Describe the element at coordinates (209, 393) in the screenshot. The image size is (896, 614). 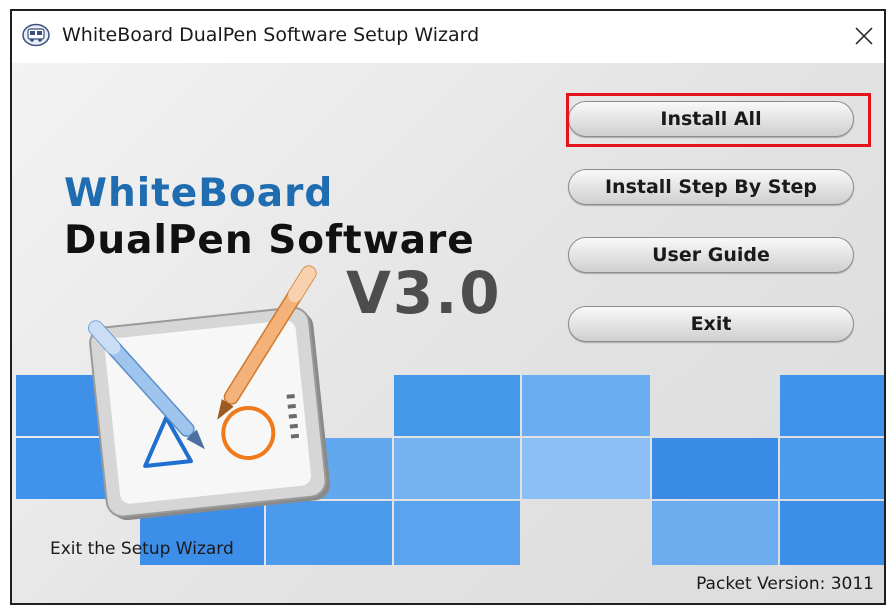
I see `tablet-pens-logo` at that location.